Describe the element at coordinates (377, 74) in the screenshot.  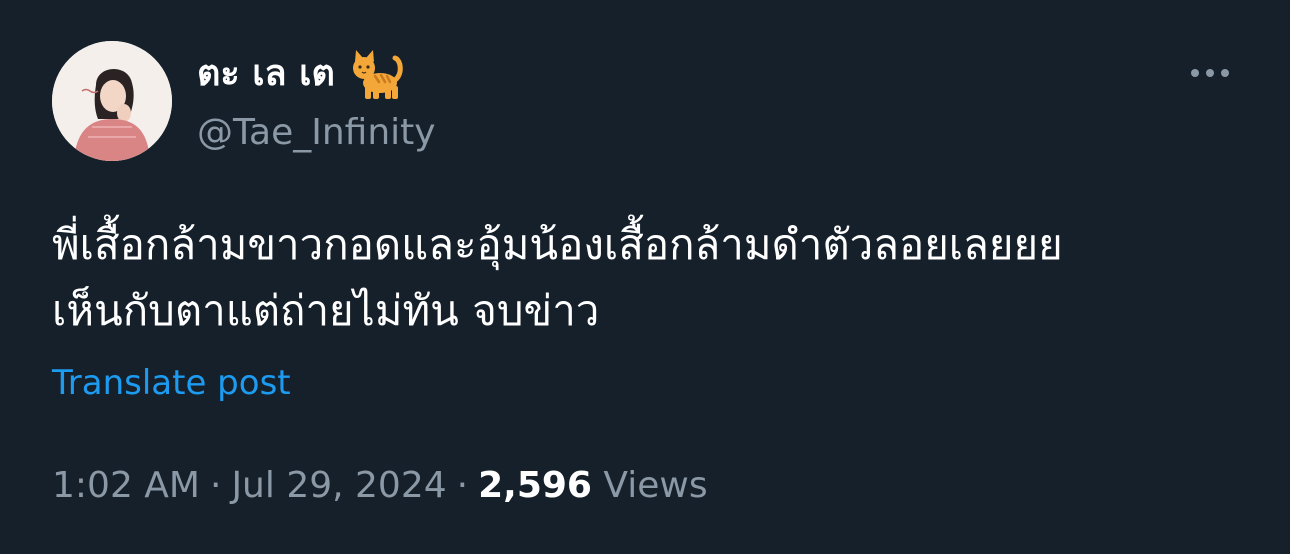
I see `cat-emoji-icon` at that location.